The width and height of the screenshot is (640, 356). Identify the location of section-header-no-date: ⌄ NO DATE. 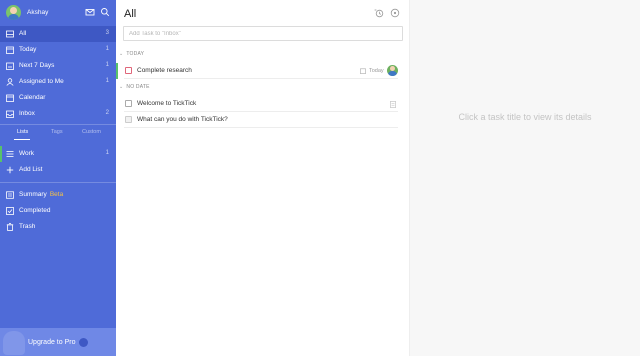
(134, 87).